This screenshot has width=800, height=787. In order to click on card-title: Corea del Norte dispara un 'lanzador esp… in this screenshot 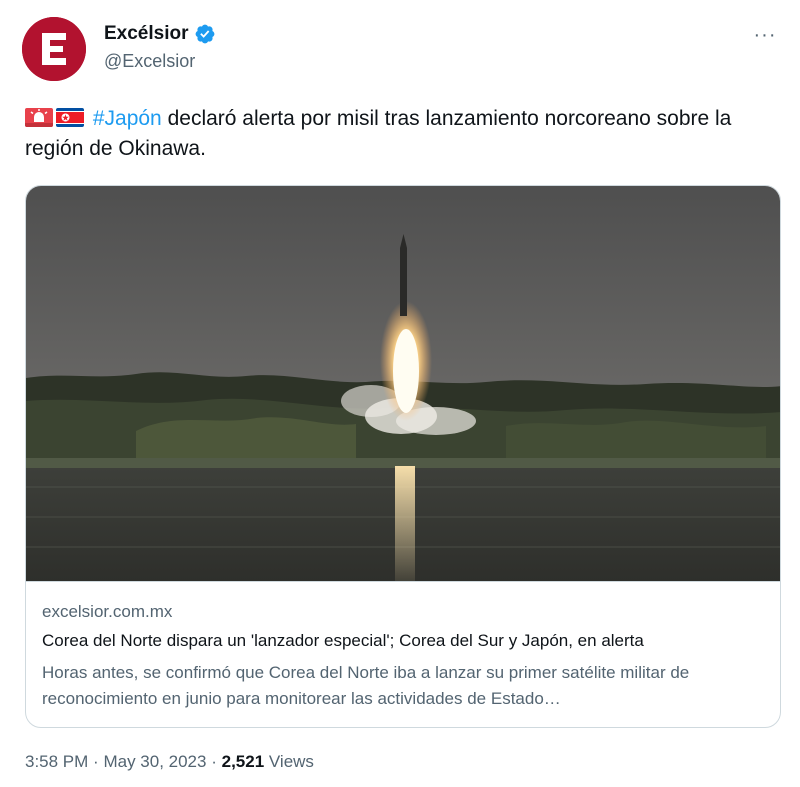, I will do `click(407, 641)`.